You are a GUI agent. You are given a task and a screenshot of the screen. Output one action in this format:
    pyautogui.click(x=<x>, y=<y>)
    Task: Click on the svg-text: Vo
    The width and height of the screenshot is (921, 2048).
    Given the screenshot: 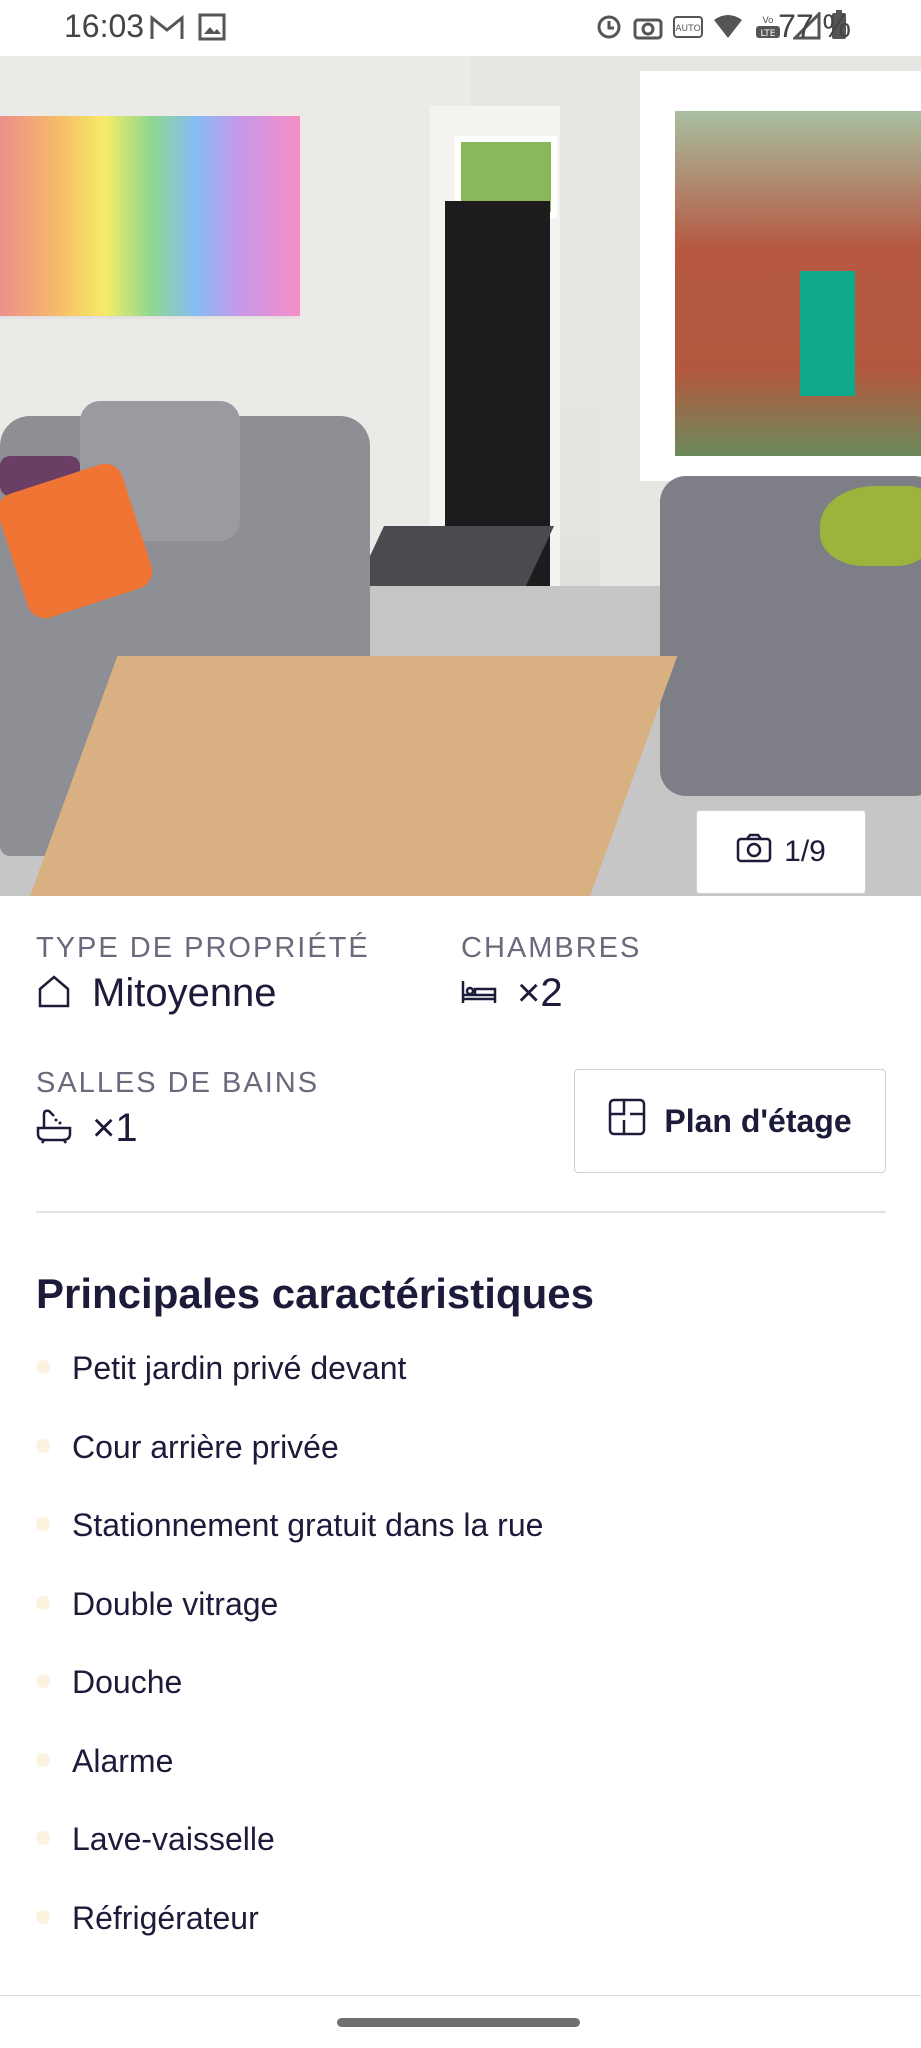 What is the action you would take?
    pyautogui.click(x=768, y=21)
    